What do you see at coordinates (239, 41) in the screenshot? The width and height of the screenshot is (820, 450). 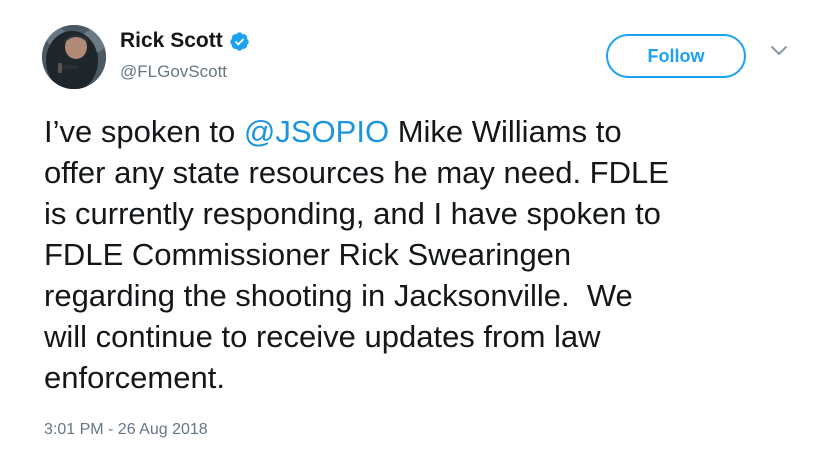 I see `verified-badge-icon` at bounding box center [239, 41].